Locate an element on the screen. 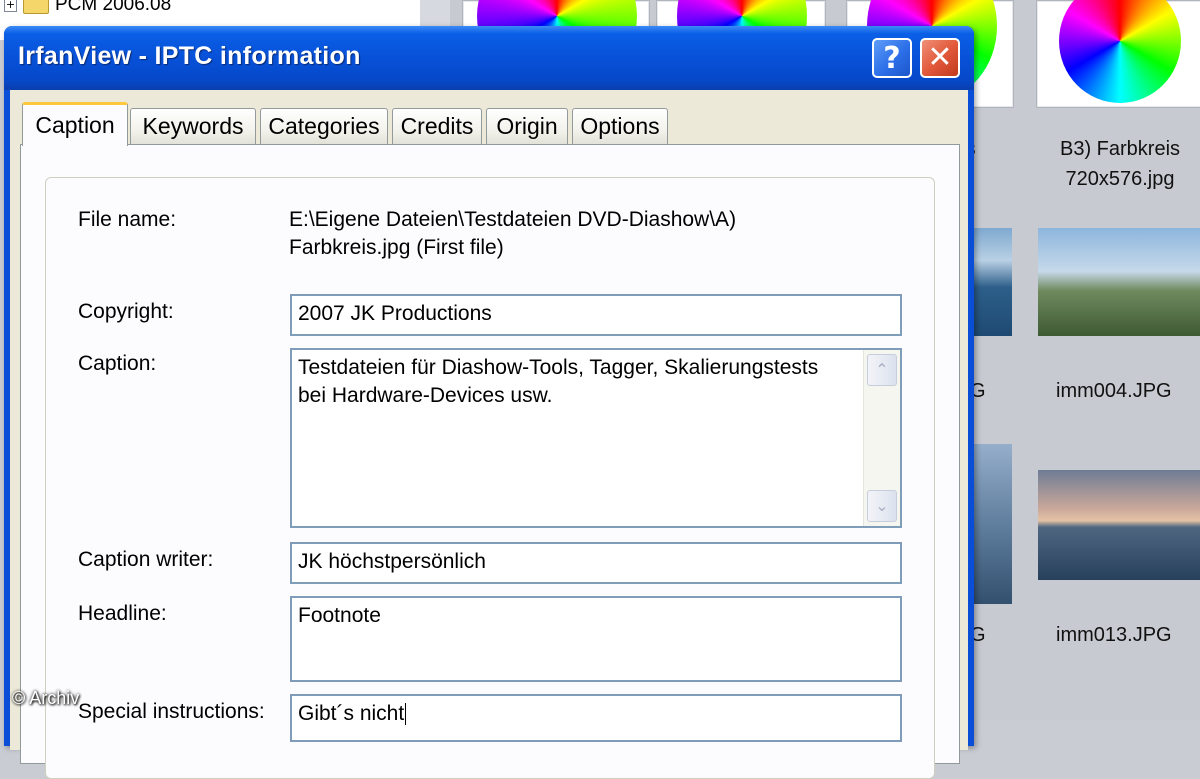  color-wheel-image is located at coordinates (1120, 51).